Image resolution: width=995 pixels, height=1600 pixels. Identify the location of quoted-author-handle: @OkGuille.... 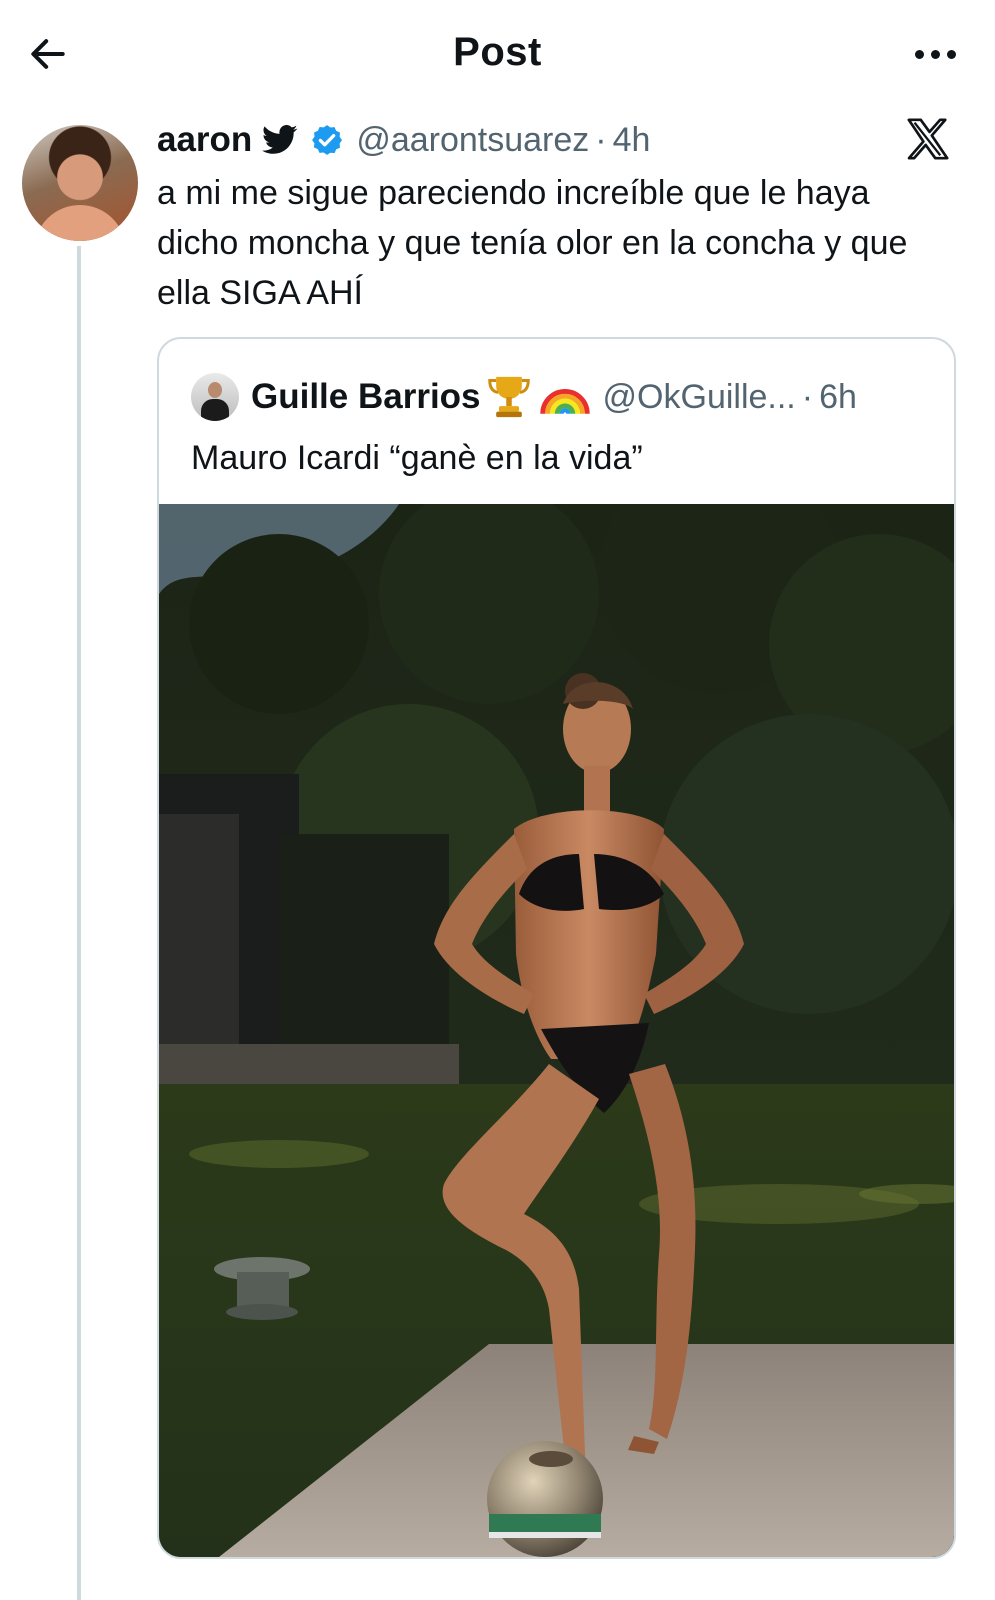
(699, 396).